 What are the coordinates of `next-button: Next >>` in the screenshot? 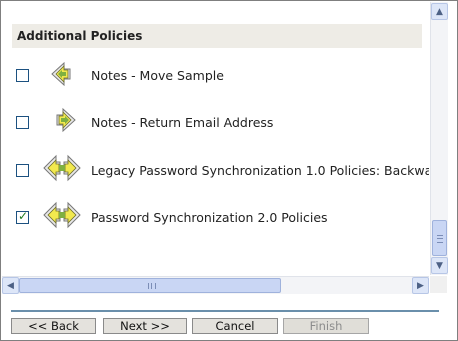 It's located at (145, 326).